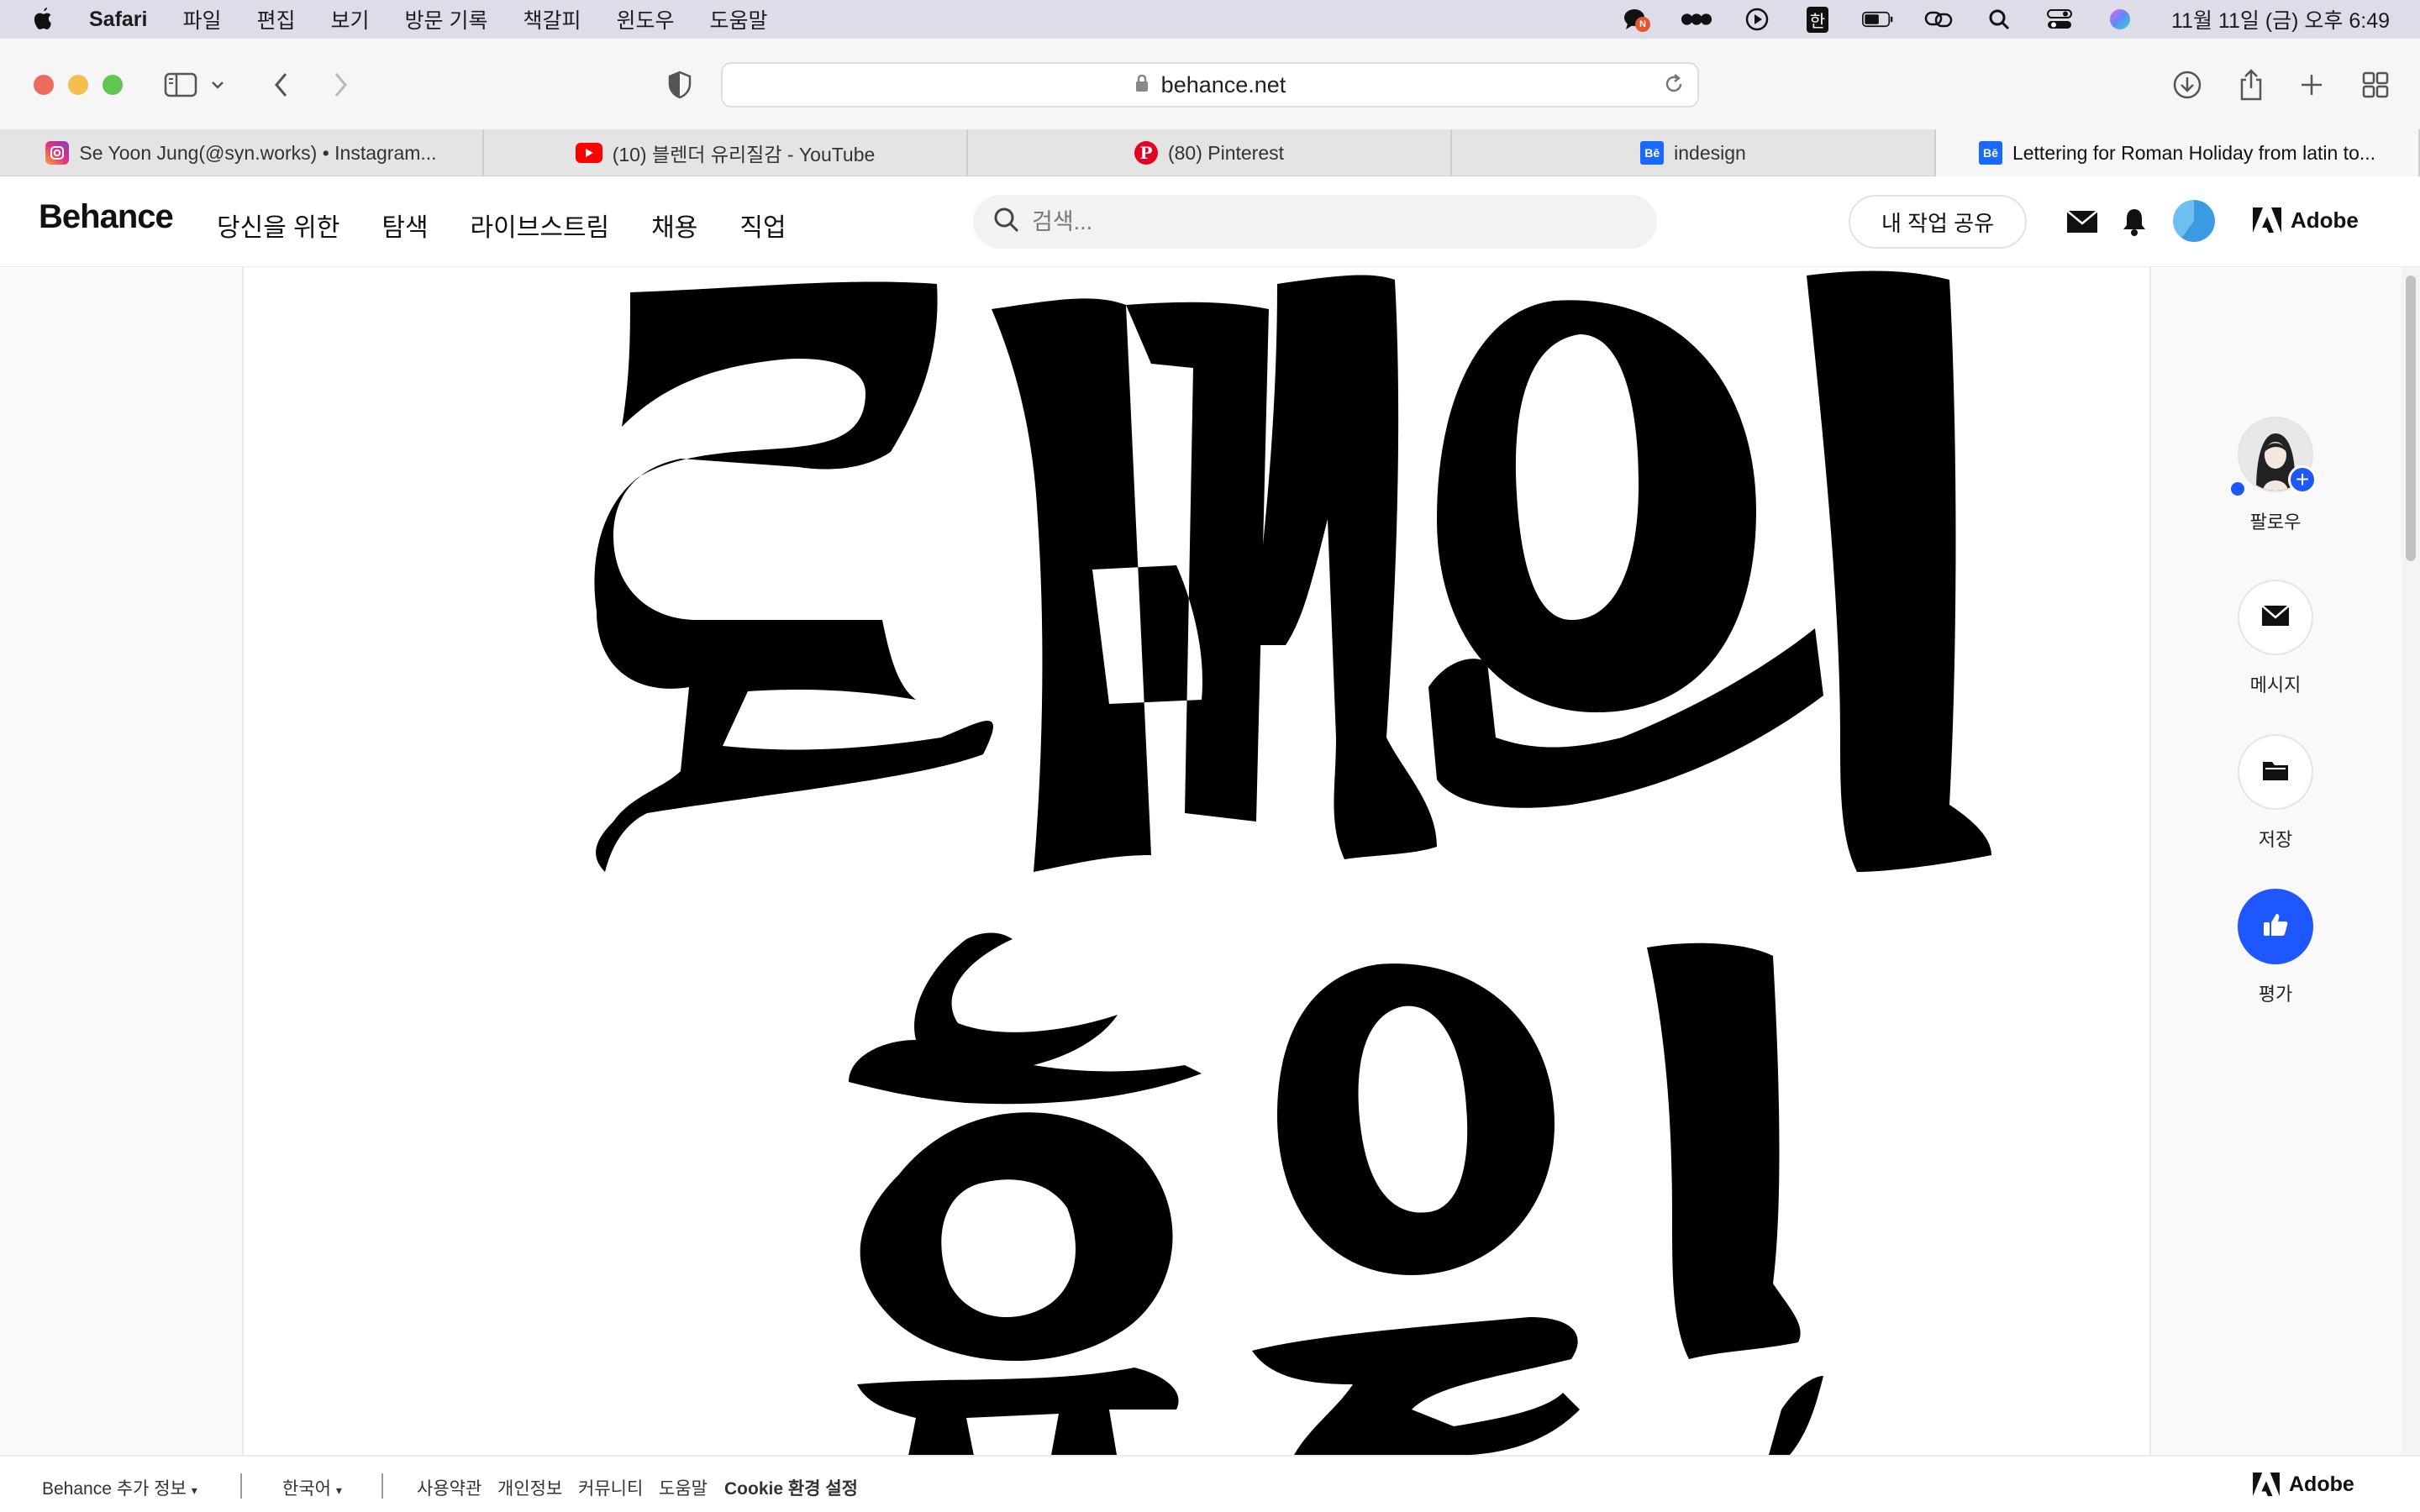 The width and height of the screenshot is (2420, 1512). I want to click on address-bar: behance.net, so click(1210, 85).